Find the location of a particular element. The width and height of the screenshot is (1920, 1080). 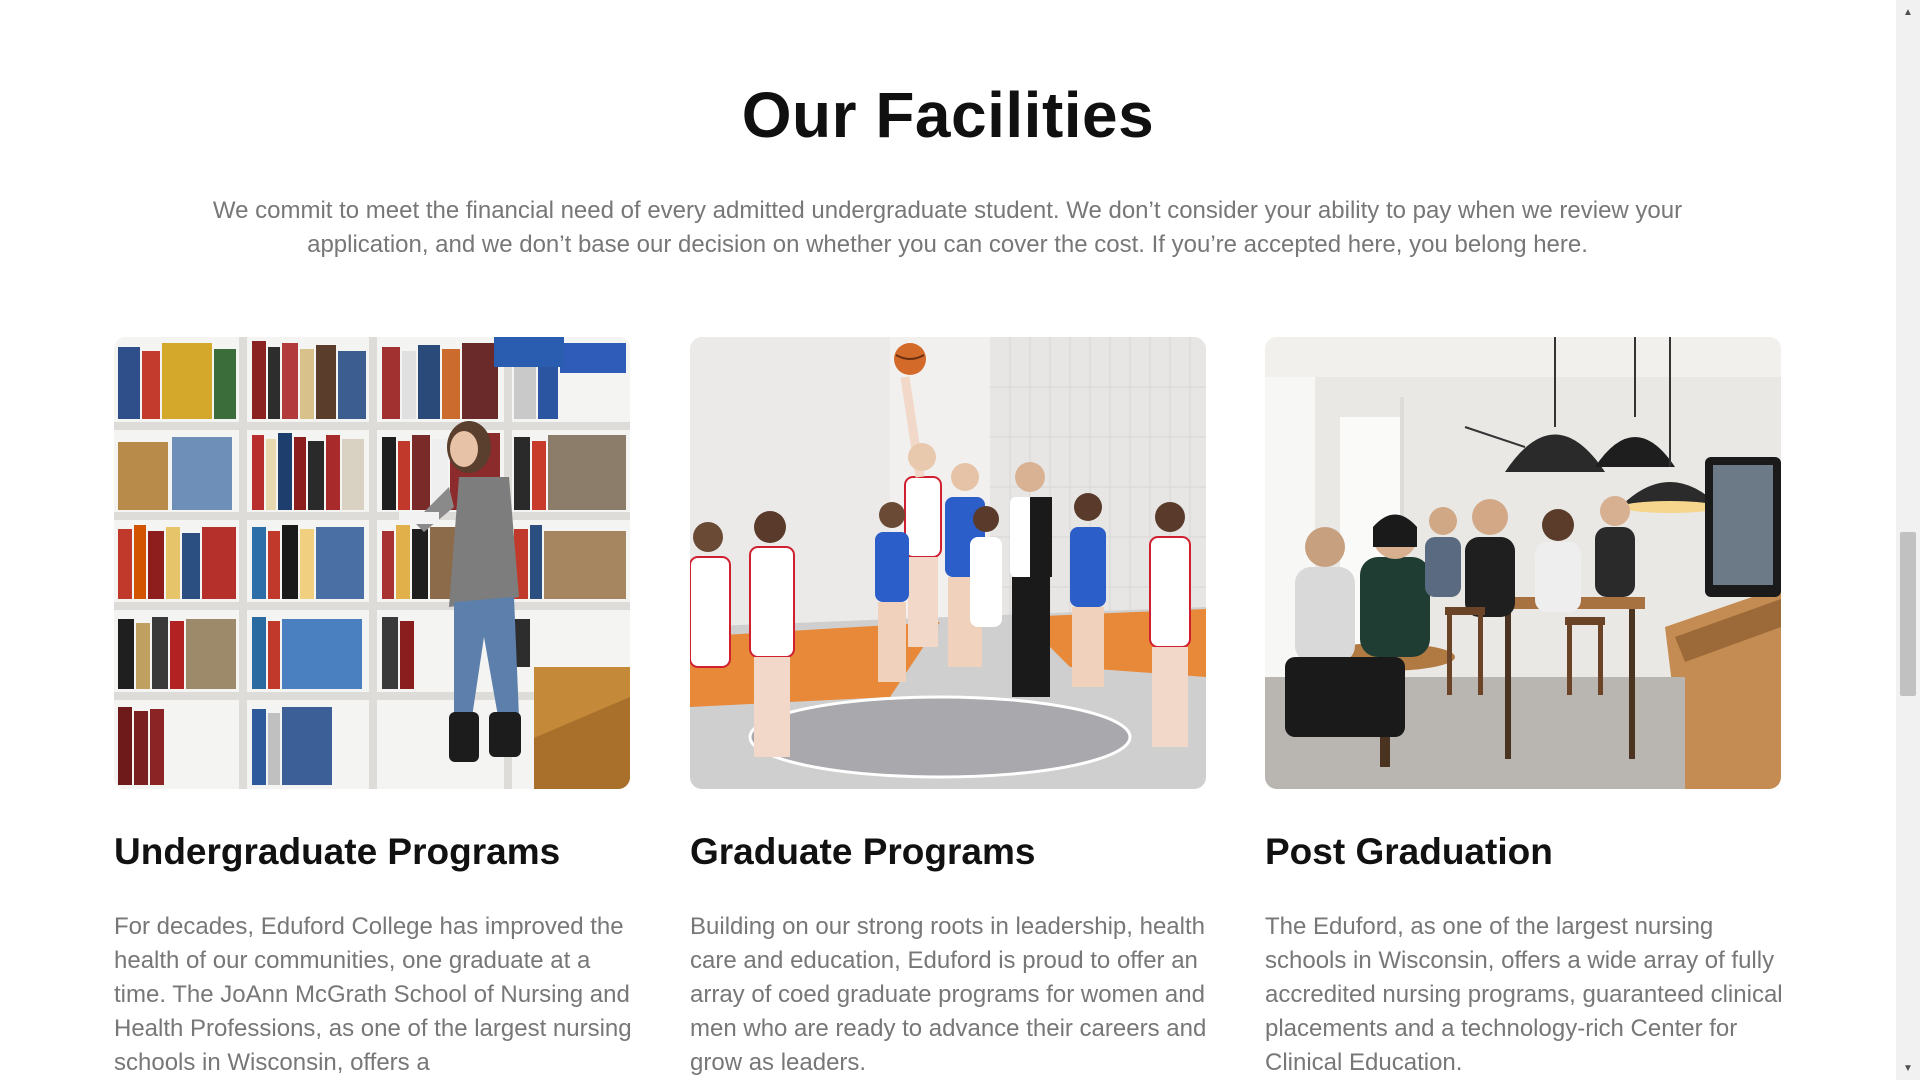

vertical-scrollbar: ▲ ▼ is located at coordinates (1908, 540).